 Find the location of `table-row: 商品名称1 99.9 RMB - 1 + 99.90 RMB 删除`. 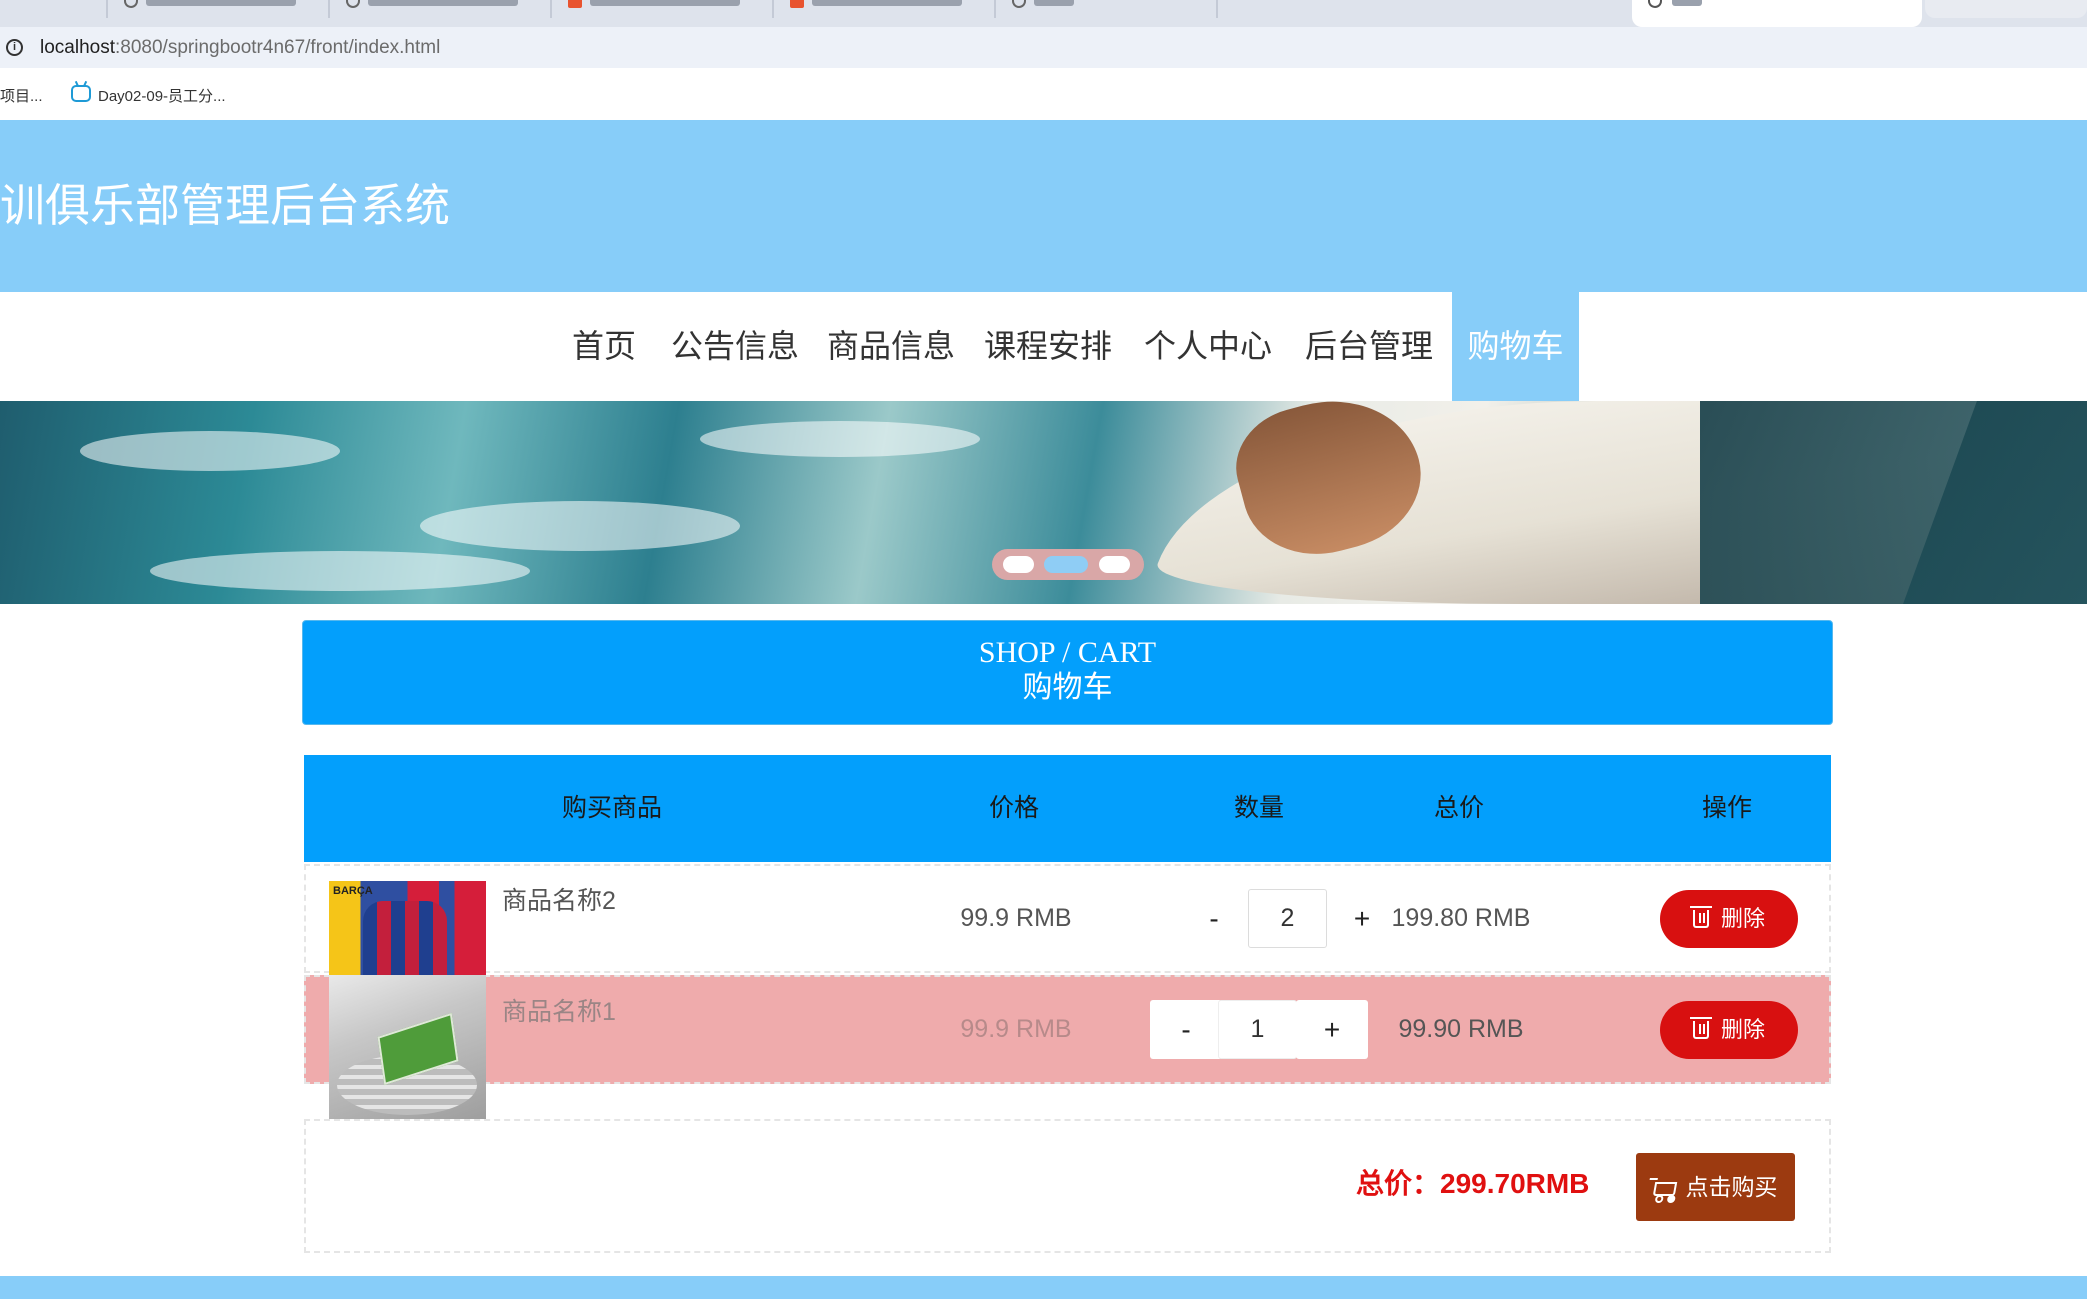

table-row: 商品名称1 99.9 RMB - 1 + 99.90 RMB 删除 is located at coordinates (1067, 1053).